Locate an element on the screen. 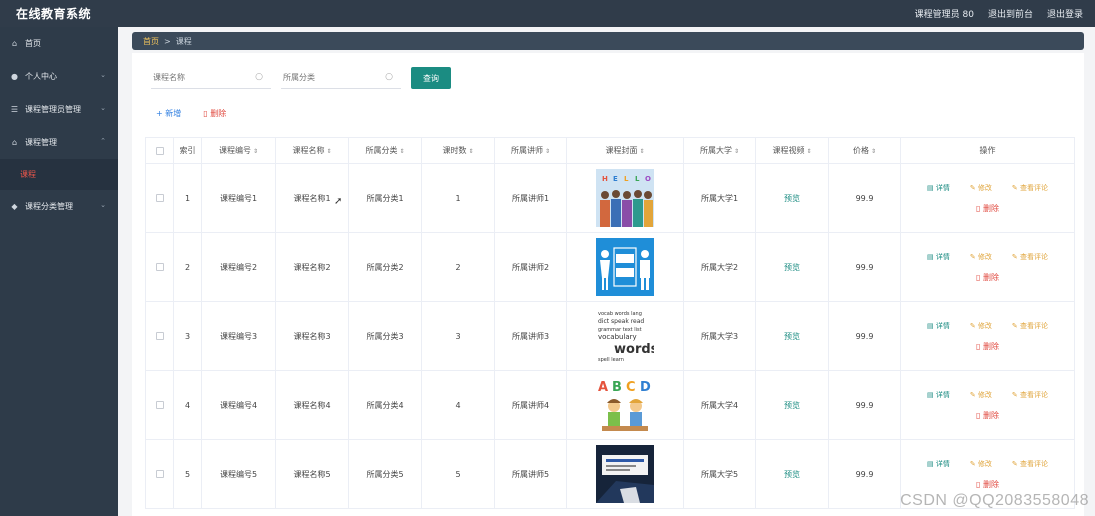  sidebar-item-personal-center: ● 个人中心 ⌄ is located at coordinates (59, 76).